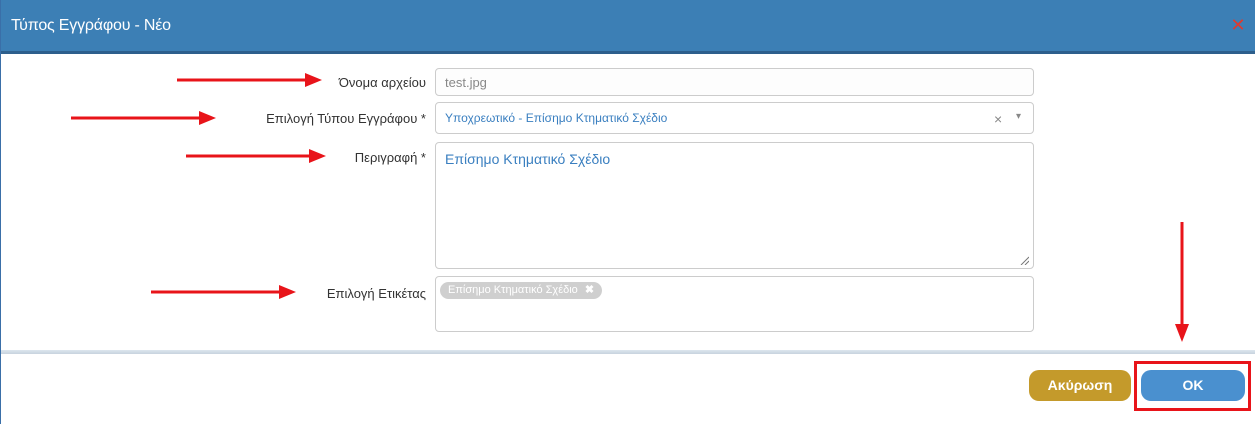 The width and height of the screenshot is (1255, 424). Describe the element at coordinates (346, 118) in the screenshot. I see `doc-type-label: Επιλογή Τύπου Εγγράφου *` at that location.